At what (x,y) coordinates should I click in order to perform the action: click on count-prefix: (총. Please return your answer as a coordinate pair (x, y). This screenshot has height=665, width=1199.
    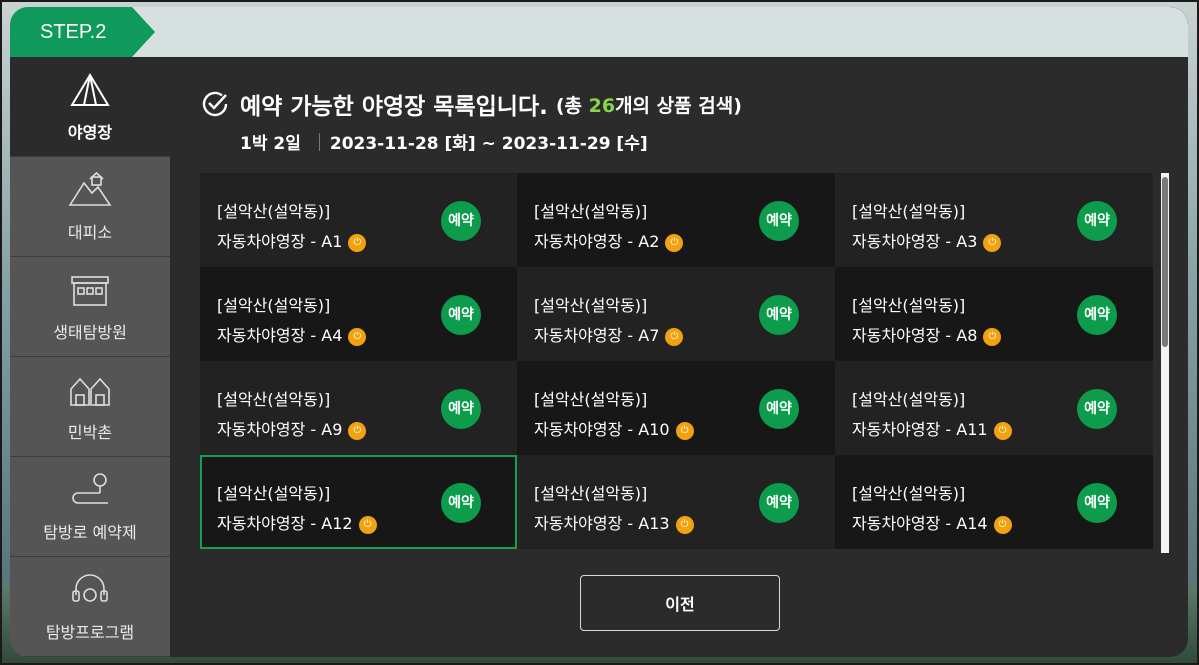
    Looking at the image, I should click on (572, 105).